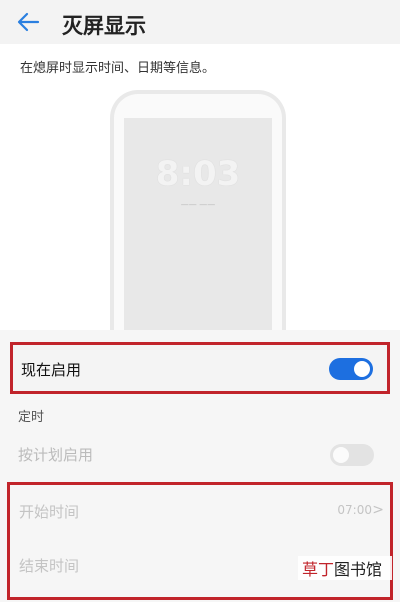  Describe the element at coordinates (351, 369) in the screenshot. I see `enable-now-toggle` at that location.